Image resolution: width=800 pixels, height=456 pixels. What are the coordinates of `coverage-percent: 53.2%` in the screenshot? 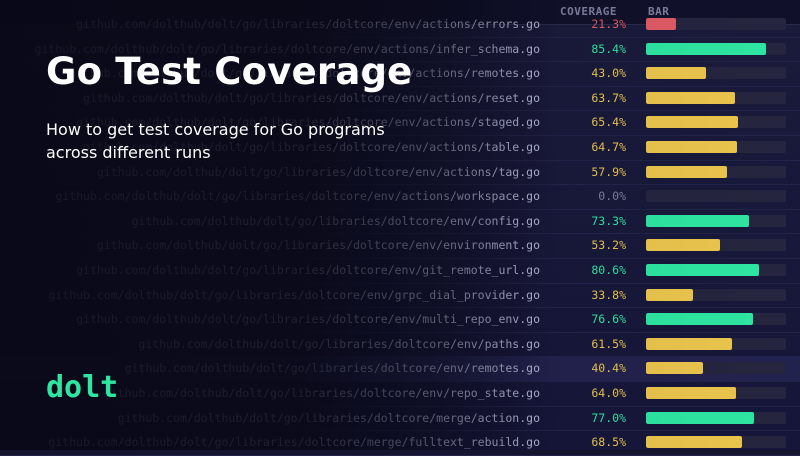 It's located at (608, 245).